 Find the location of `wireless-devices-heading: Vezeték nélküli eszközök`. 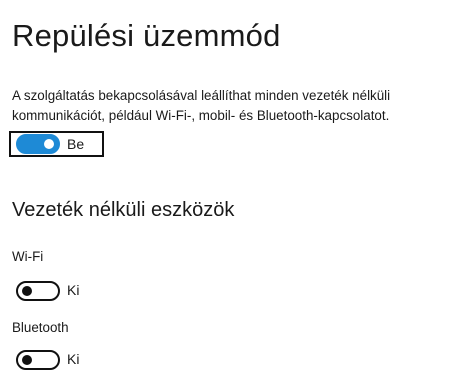

wireless-devices-heading: Vezeték nélküli eszközök is located at coordinates (123, 210).